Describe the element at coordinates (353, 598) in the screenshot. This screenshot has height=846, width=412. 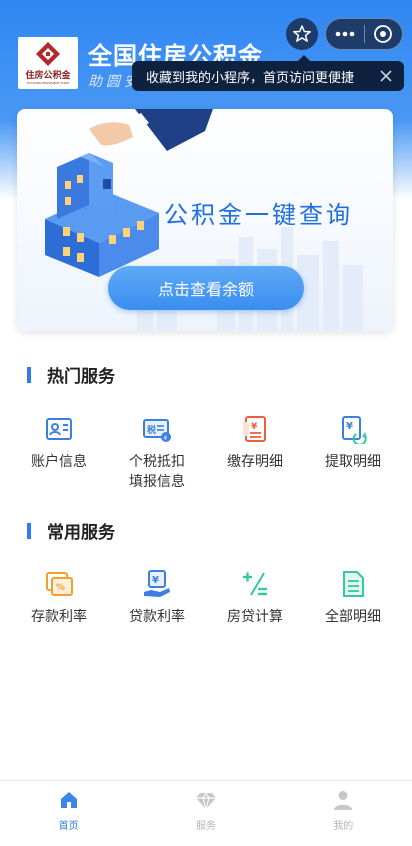
I see `service-all-details: 全部明细` at that location.